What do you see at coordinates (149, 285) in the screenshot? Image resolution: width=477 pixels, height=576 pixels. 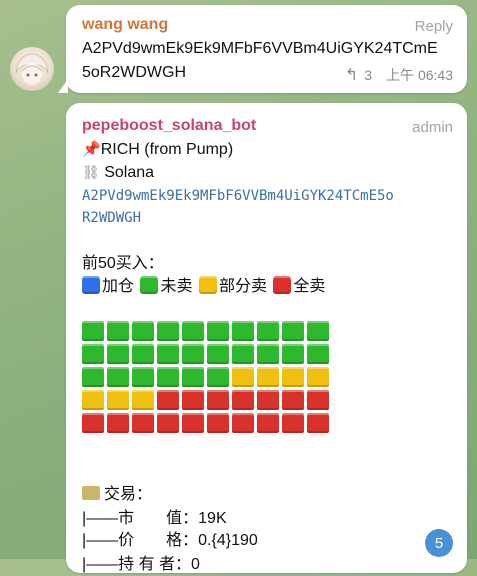 I see `green-square-icon` at bounding box center [149, 285].